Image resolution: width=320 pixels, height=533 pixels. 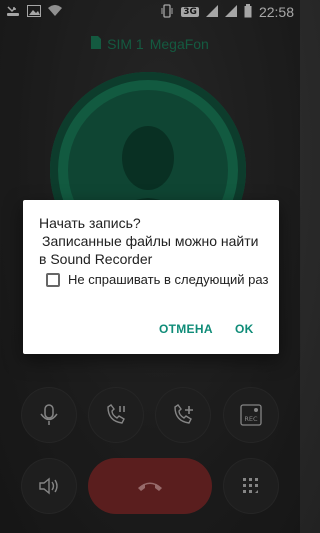 What do you see at coordinates (168, 279) in the screenshot?
I see `dont-ask-again-label: Не спрашивать в следующий раз` at bounding box center [168, 279].